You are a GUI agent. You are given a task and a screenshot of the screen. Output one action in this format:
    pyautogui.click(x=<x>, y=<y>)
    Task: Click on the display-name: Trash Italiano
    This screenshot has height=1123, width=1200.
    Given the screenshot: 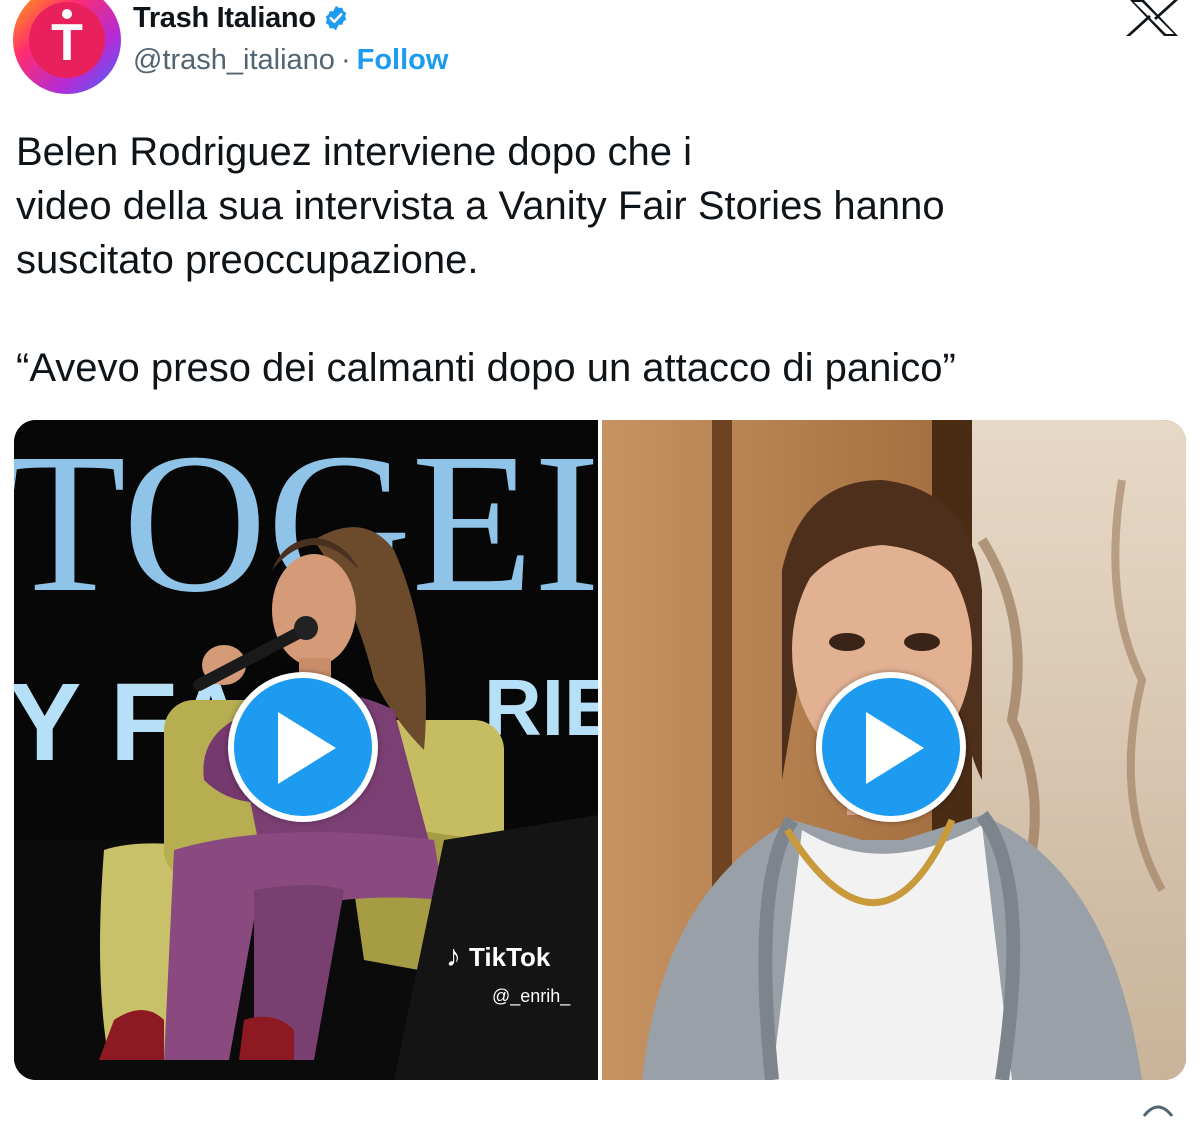 What is the action you would take?
    pyautogui.click(x=224, y=18)
    